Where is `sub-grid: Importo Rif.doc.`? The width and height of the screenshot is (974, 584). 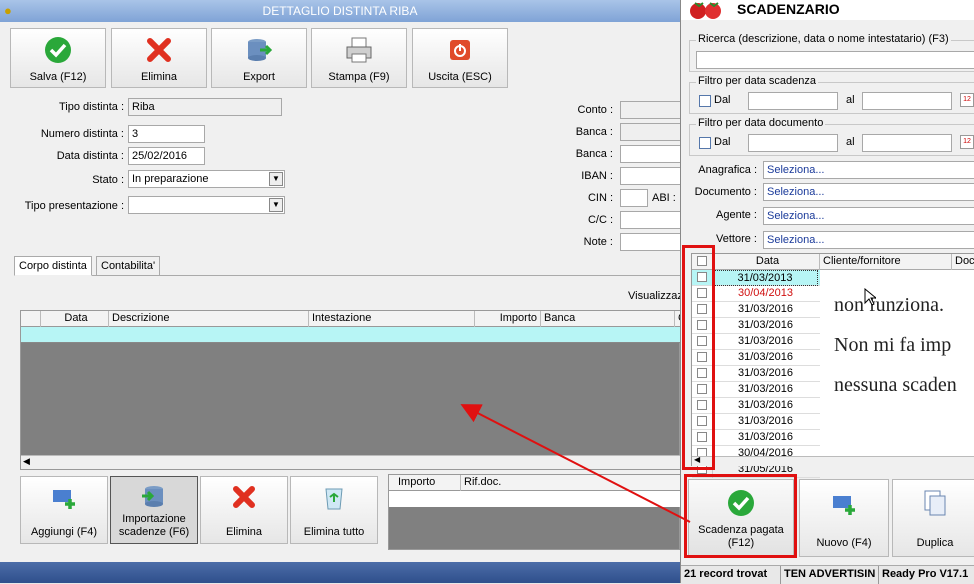
sub-grid: Importo Rif.doc. is located at coordinates (534, 512).